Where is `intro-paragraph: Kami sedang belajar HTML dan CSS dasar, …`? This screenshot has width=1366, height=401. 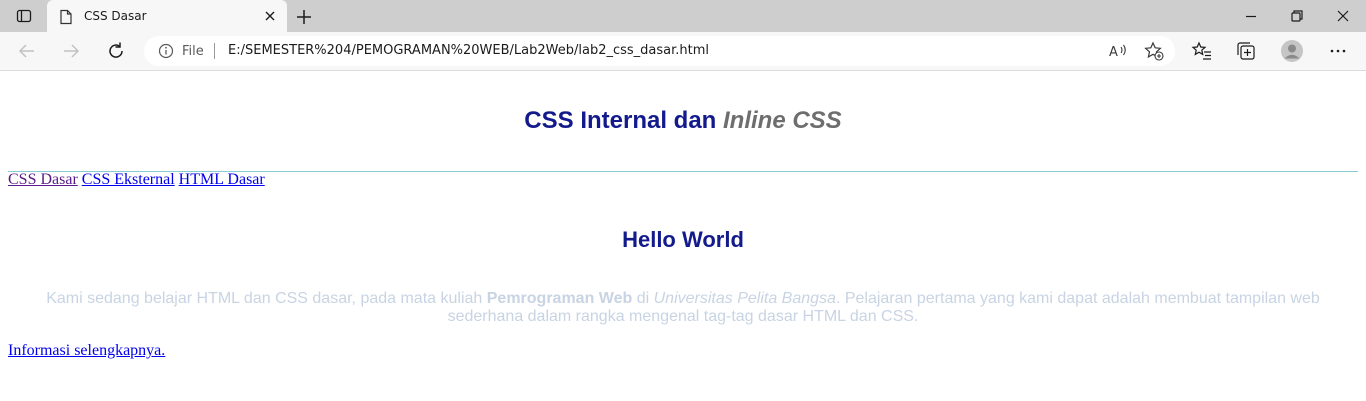
intro-paragraph: Kami sedang belajar HTML dan CSS dasar, … is located at coordinates (683, 308).